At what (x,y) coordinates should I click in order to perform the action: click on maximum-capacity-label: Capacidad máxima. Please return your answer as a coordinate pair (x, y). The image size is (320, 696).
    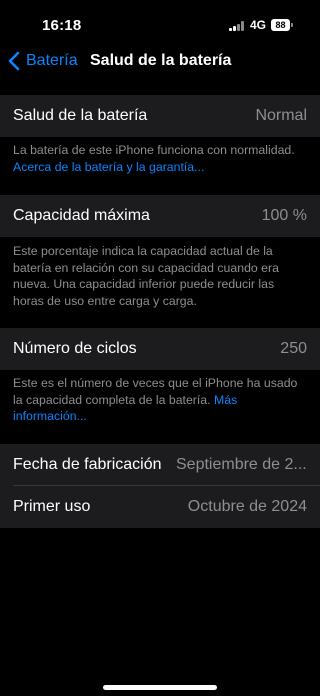
    Looking at the image, I should click on (81, 215).